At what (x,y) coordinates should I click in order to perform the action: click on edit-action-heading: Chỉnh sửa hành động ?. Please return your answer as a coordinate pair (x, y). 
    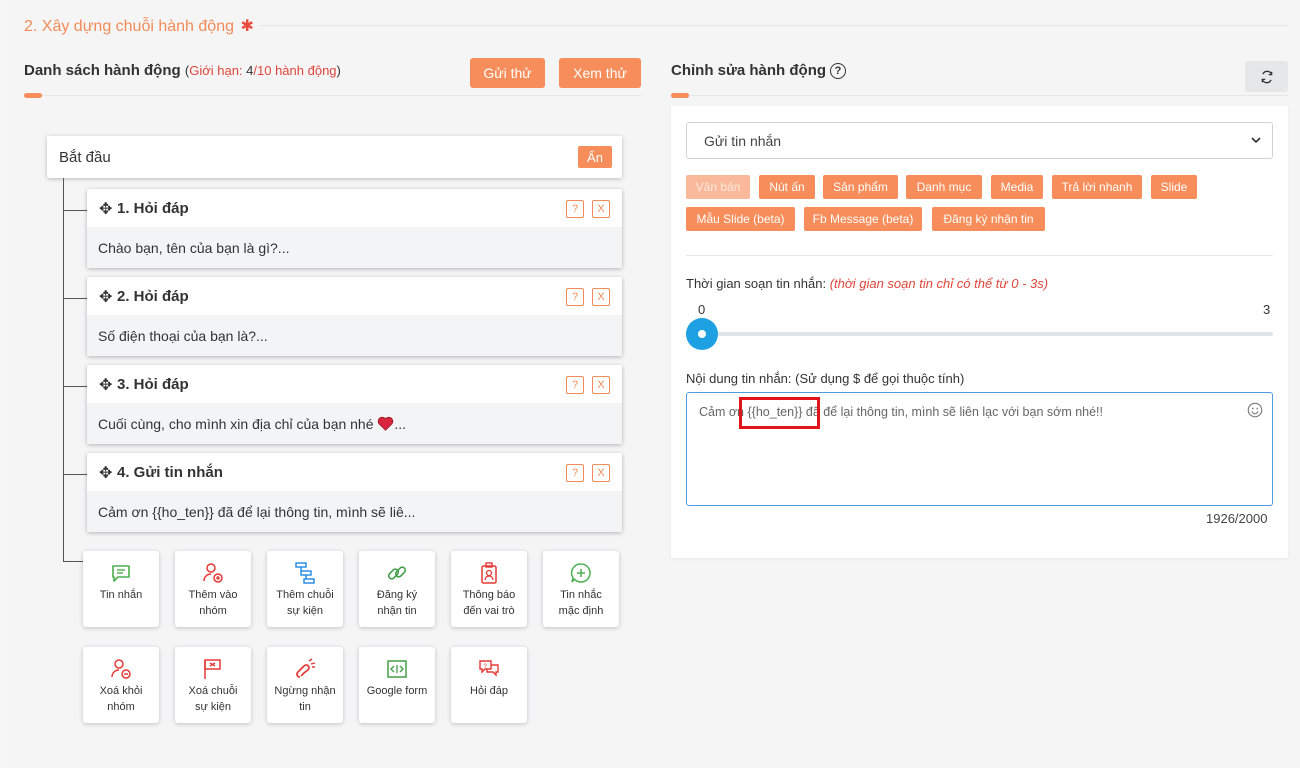
    Looking at the image, I should click on (759, 70).